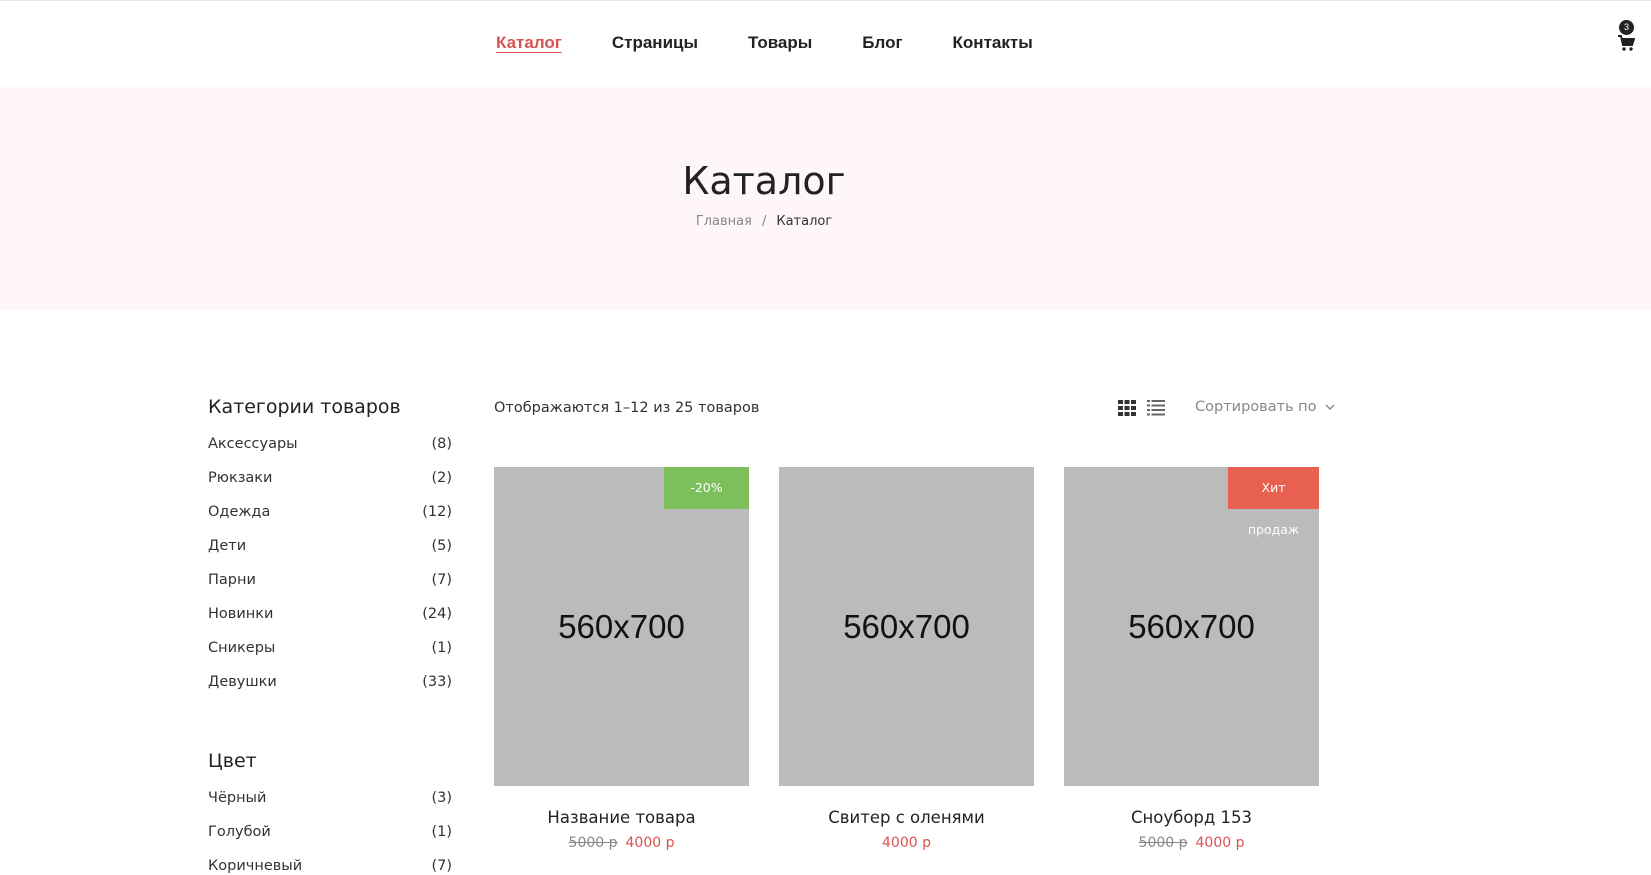 The height and width of the screenshot is (875, 1651). What do you see at coordinates (655, 43) in the screenshot?
I see `nav-item-pages: Страницы` at bounding box center [655, 43].